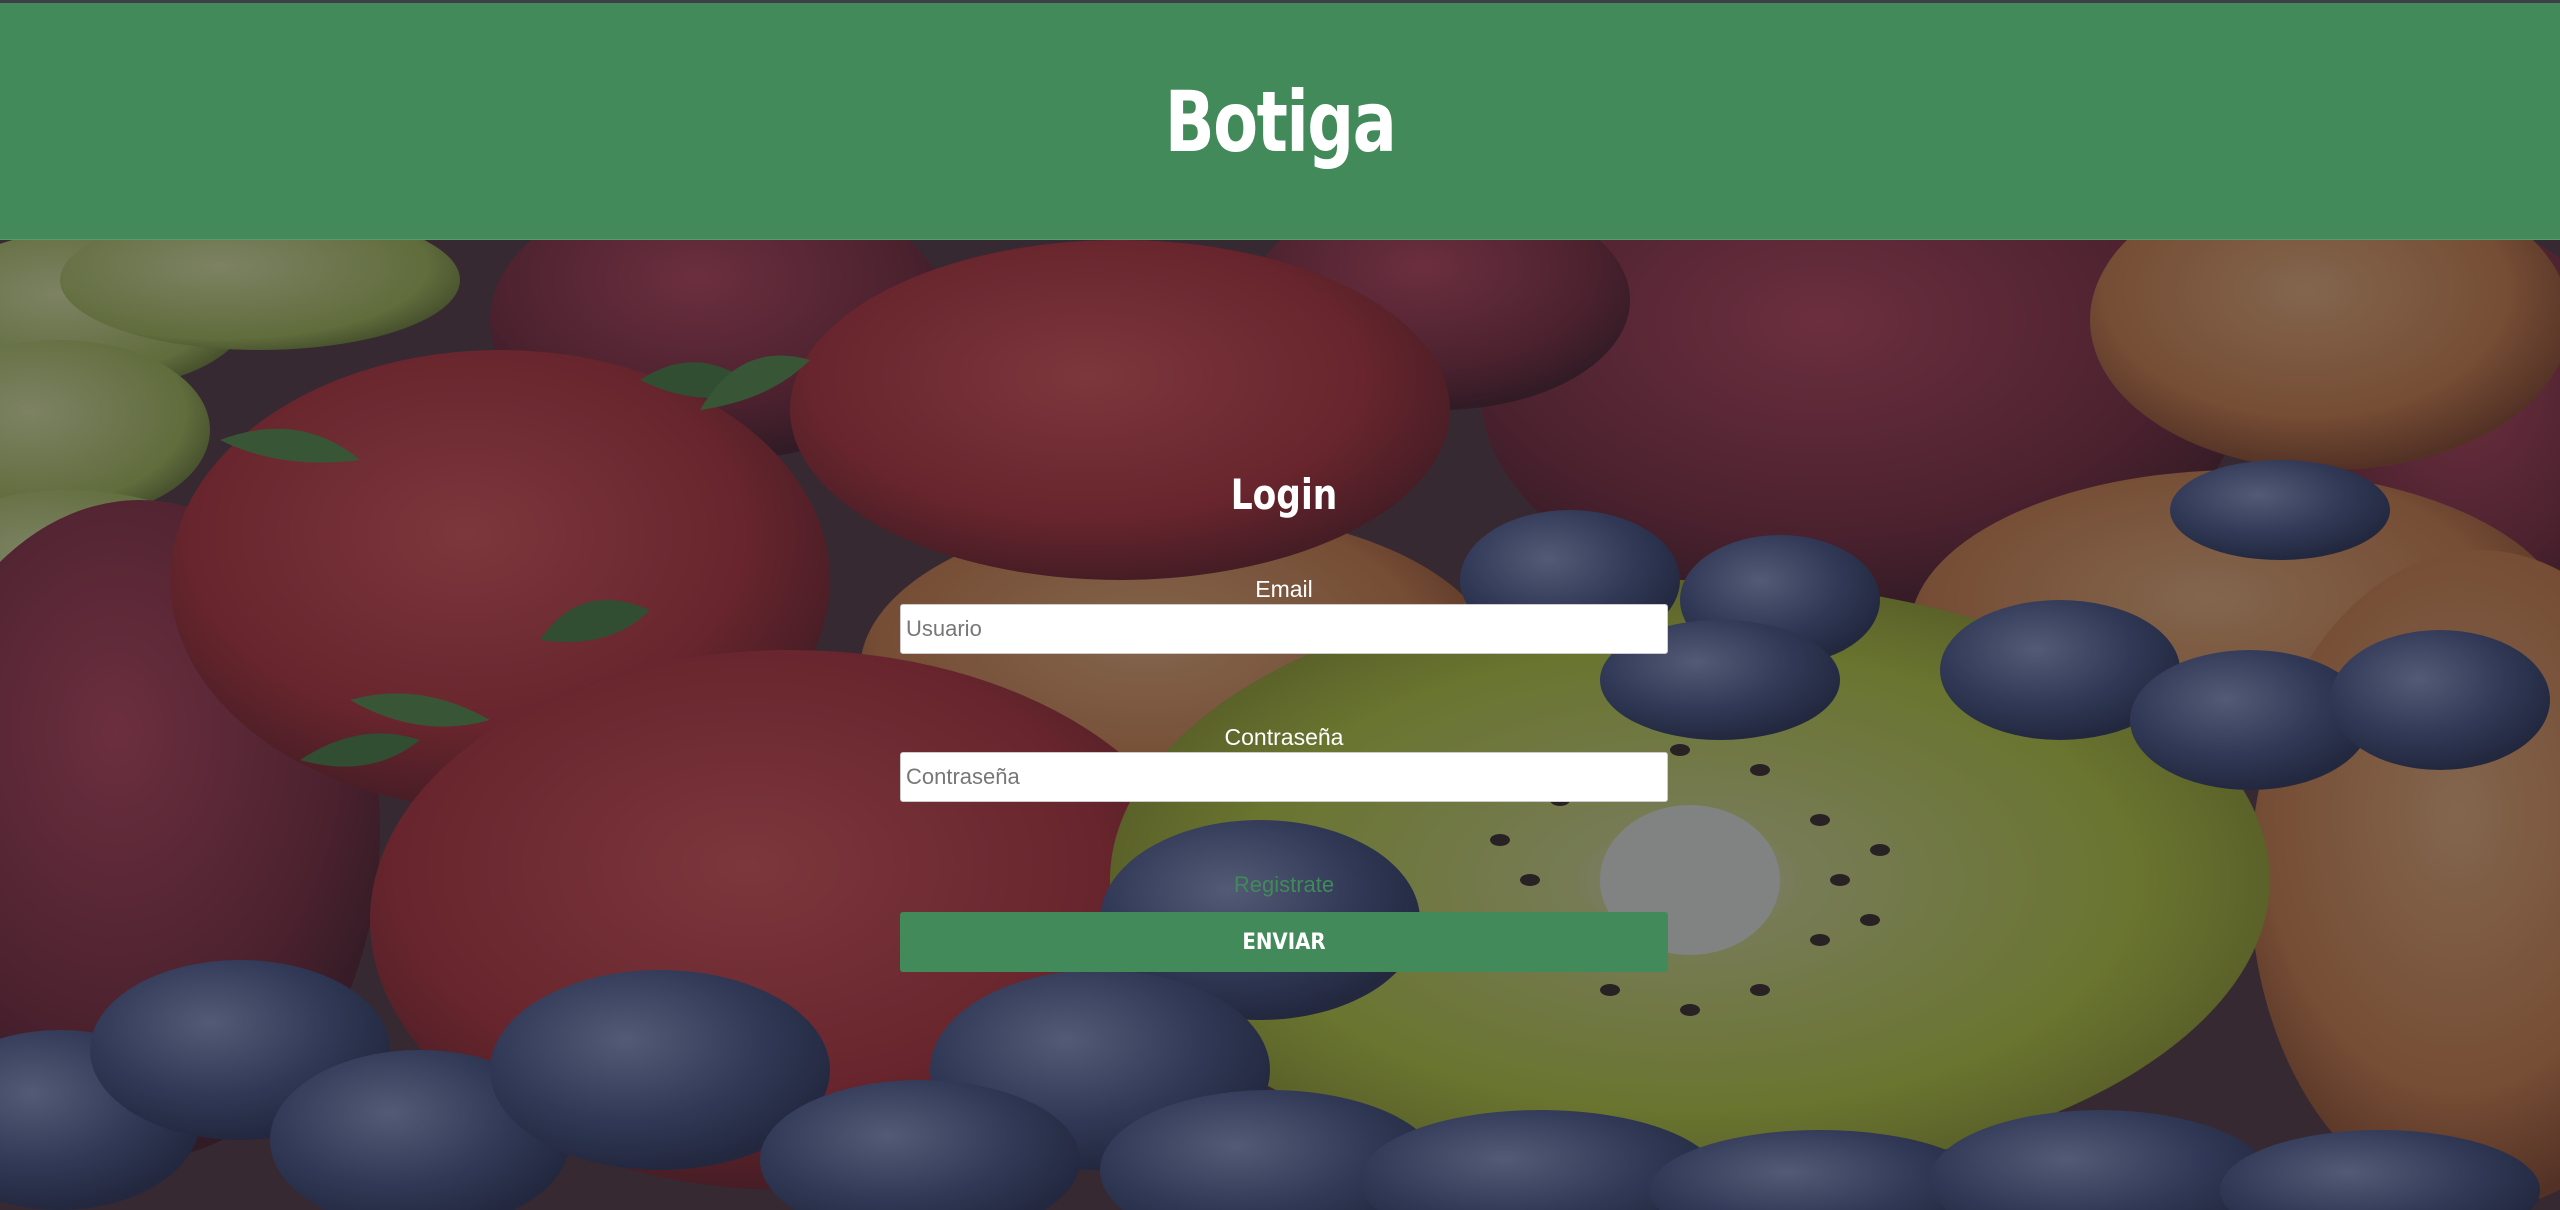 The image size is (2560, 1210). Describe the element at coordinates (1284, 494) in the screenshot. I see `login-title: Login` at that location.